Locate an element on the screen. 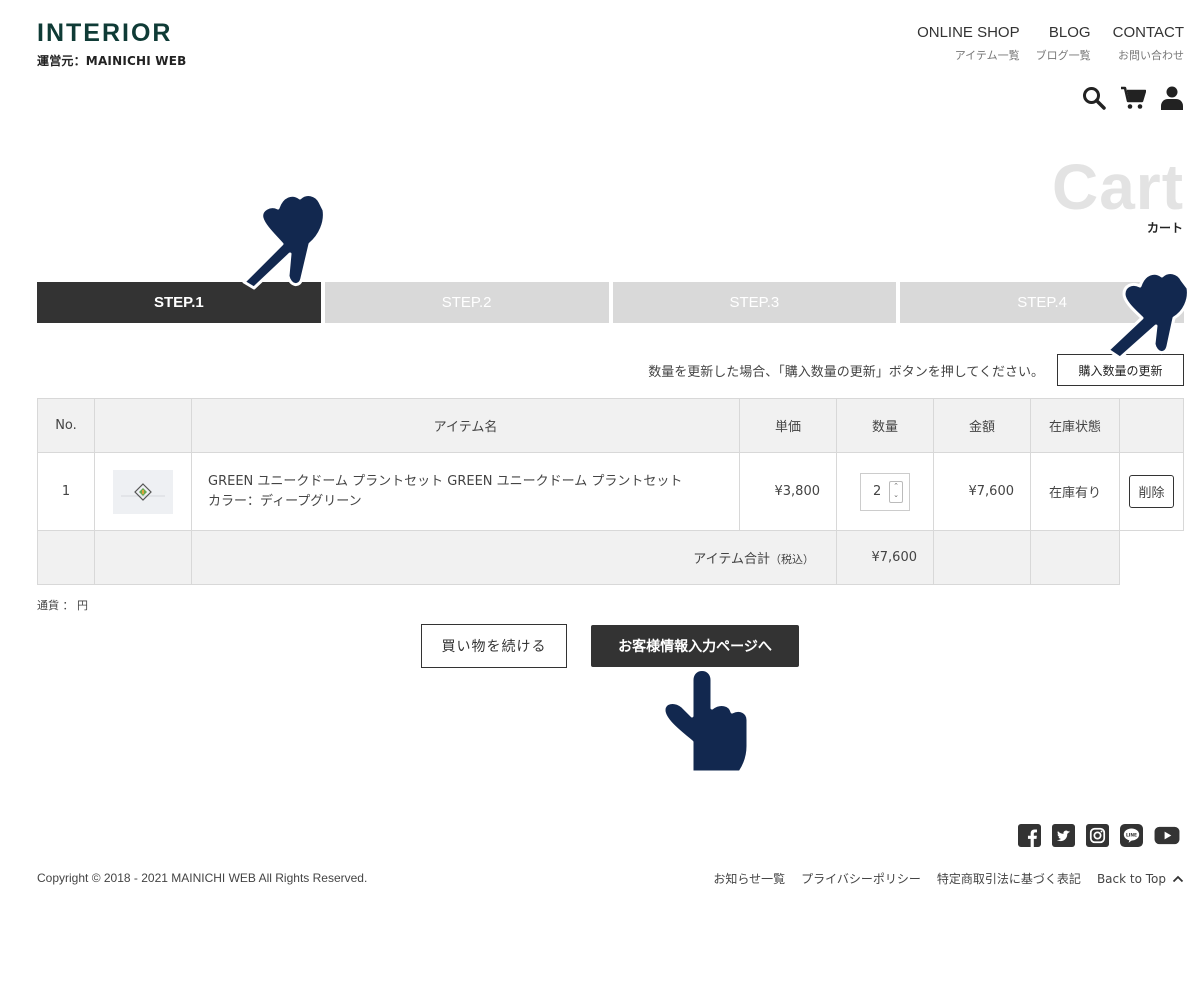  spinner-arrows-icon: ⌃ ⌄ is located at coordinates (896, 491).